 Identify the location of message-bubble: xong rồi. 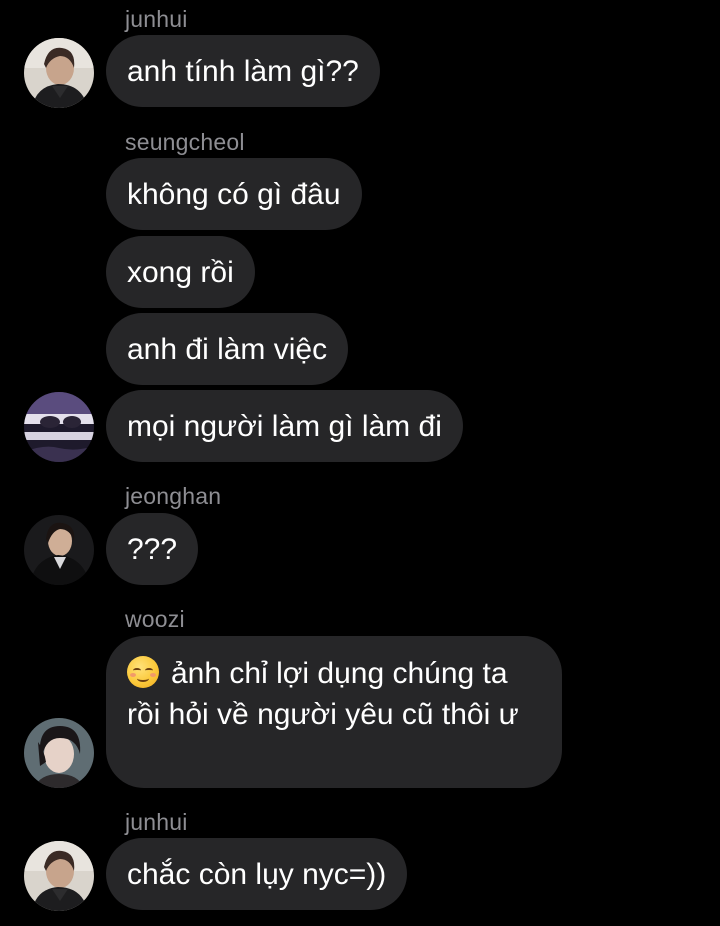
(180, 272).